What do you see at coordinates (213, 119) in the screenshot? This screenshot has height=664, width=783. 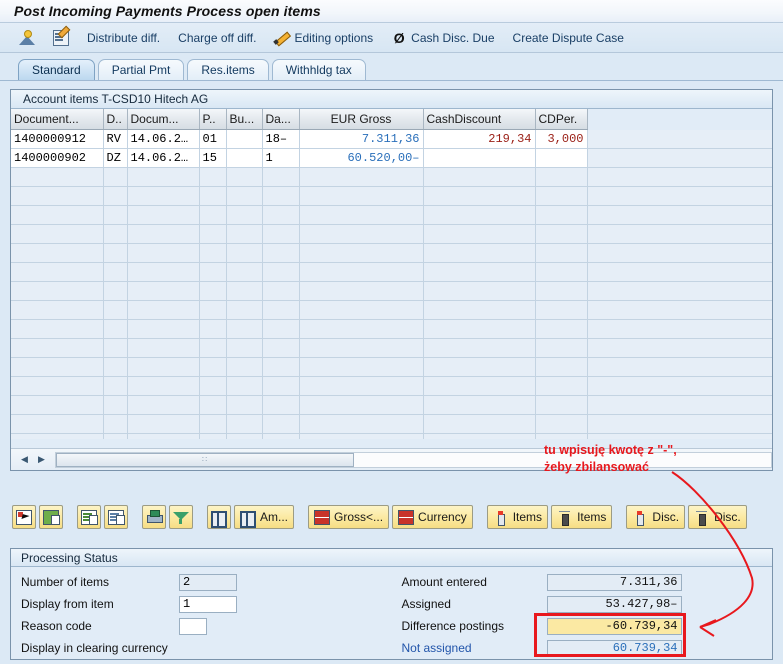 I see `col-header-p: P..` at bounding box center [213, 119].